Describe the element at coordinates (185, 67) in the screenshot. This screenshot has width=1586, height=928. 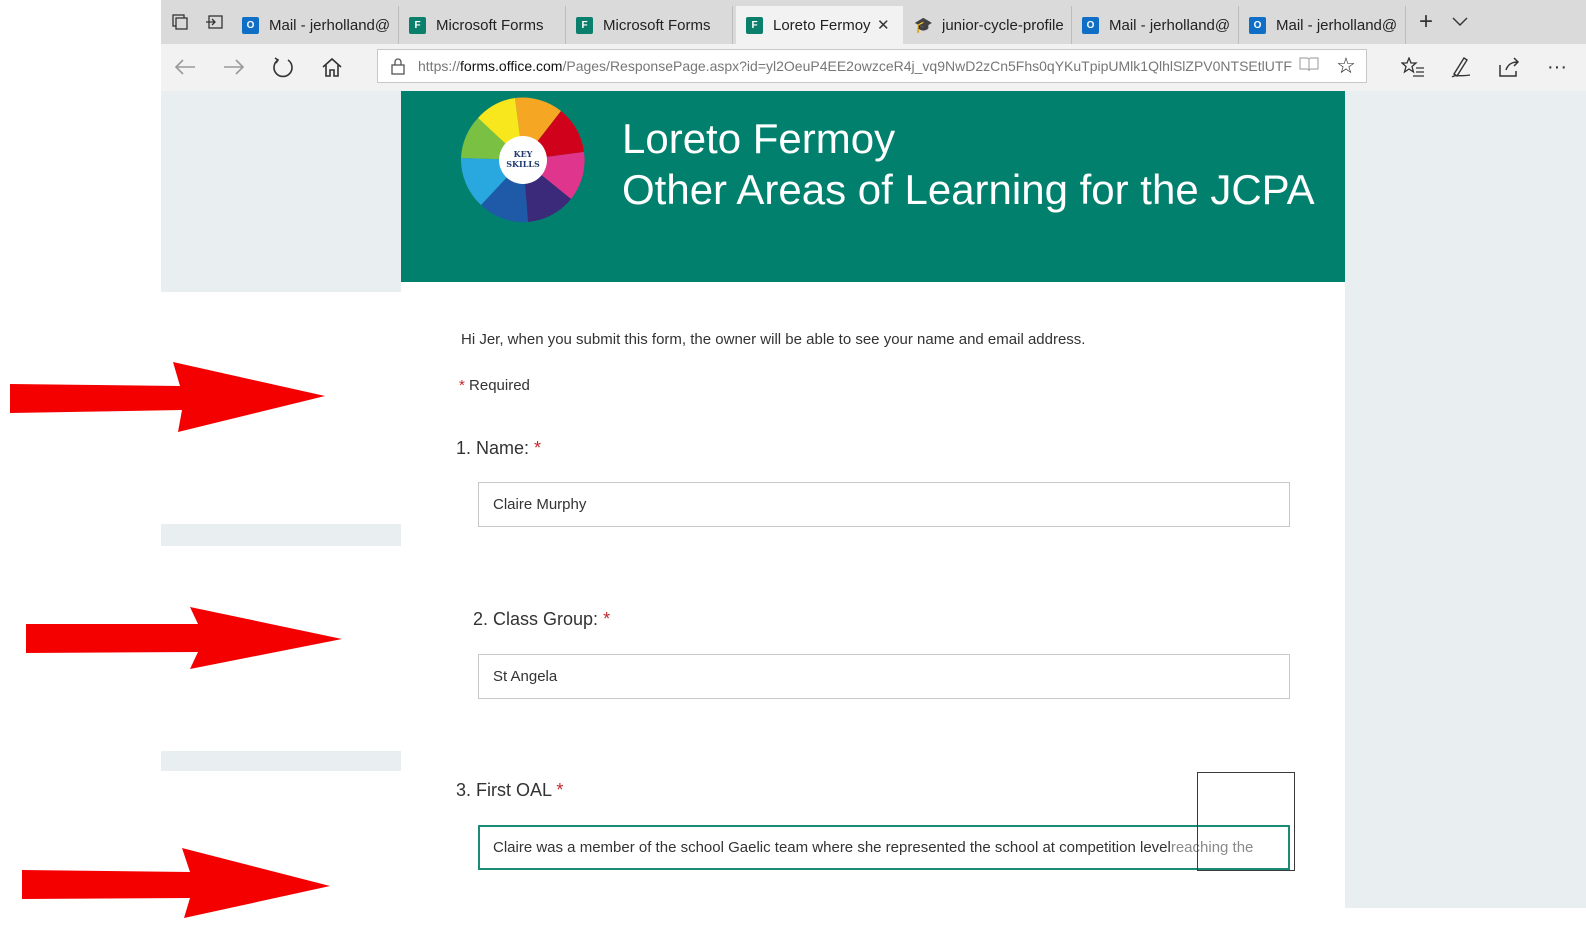
I see `back-icon` at that location.